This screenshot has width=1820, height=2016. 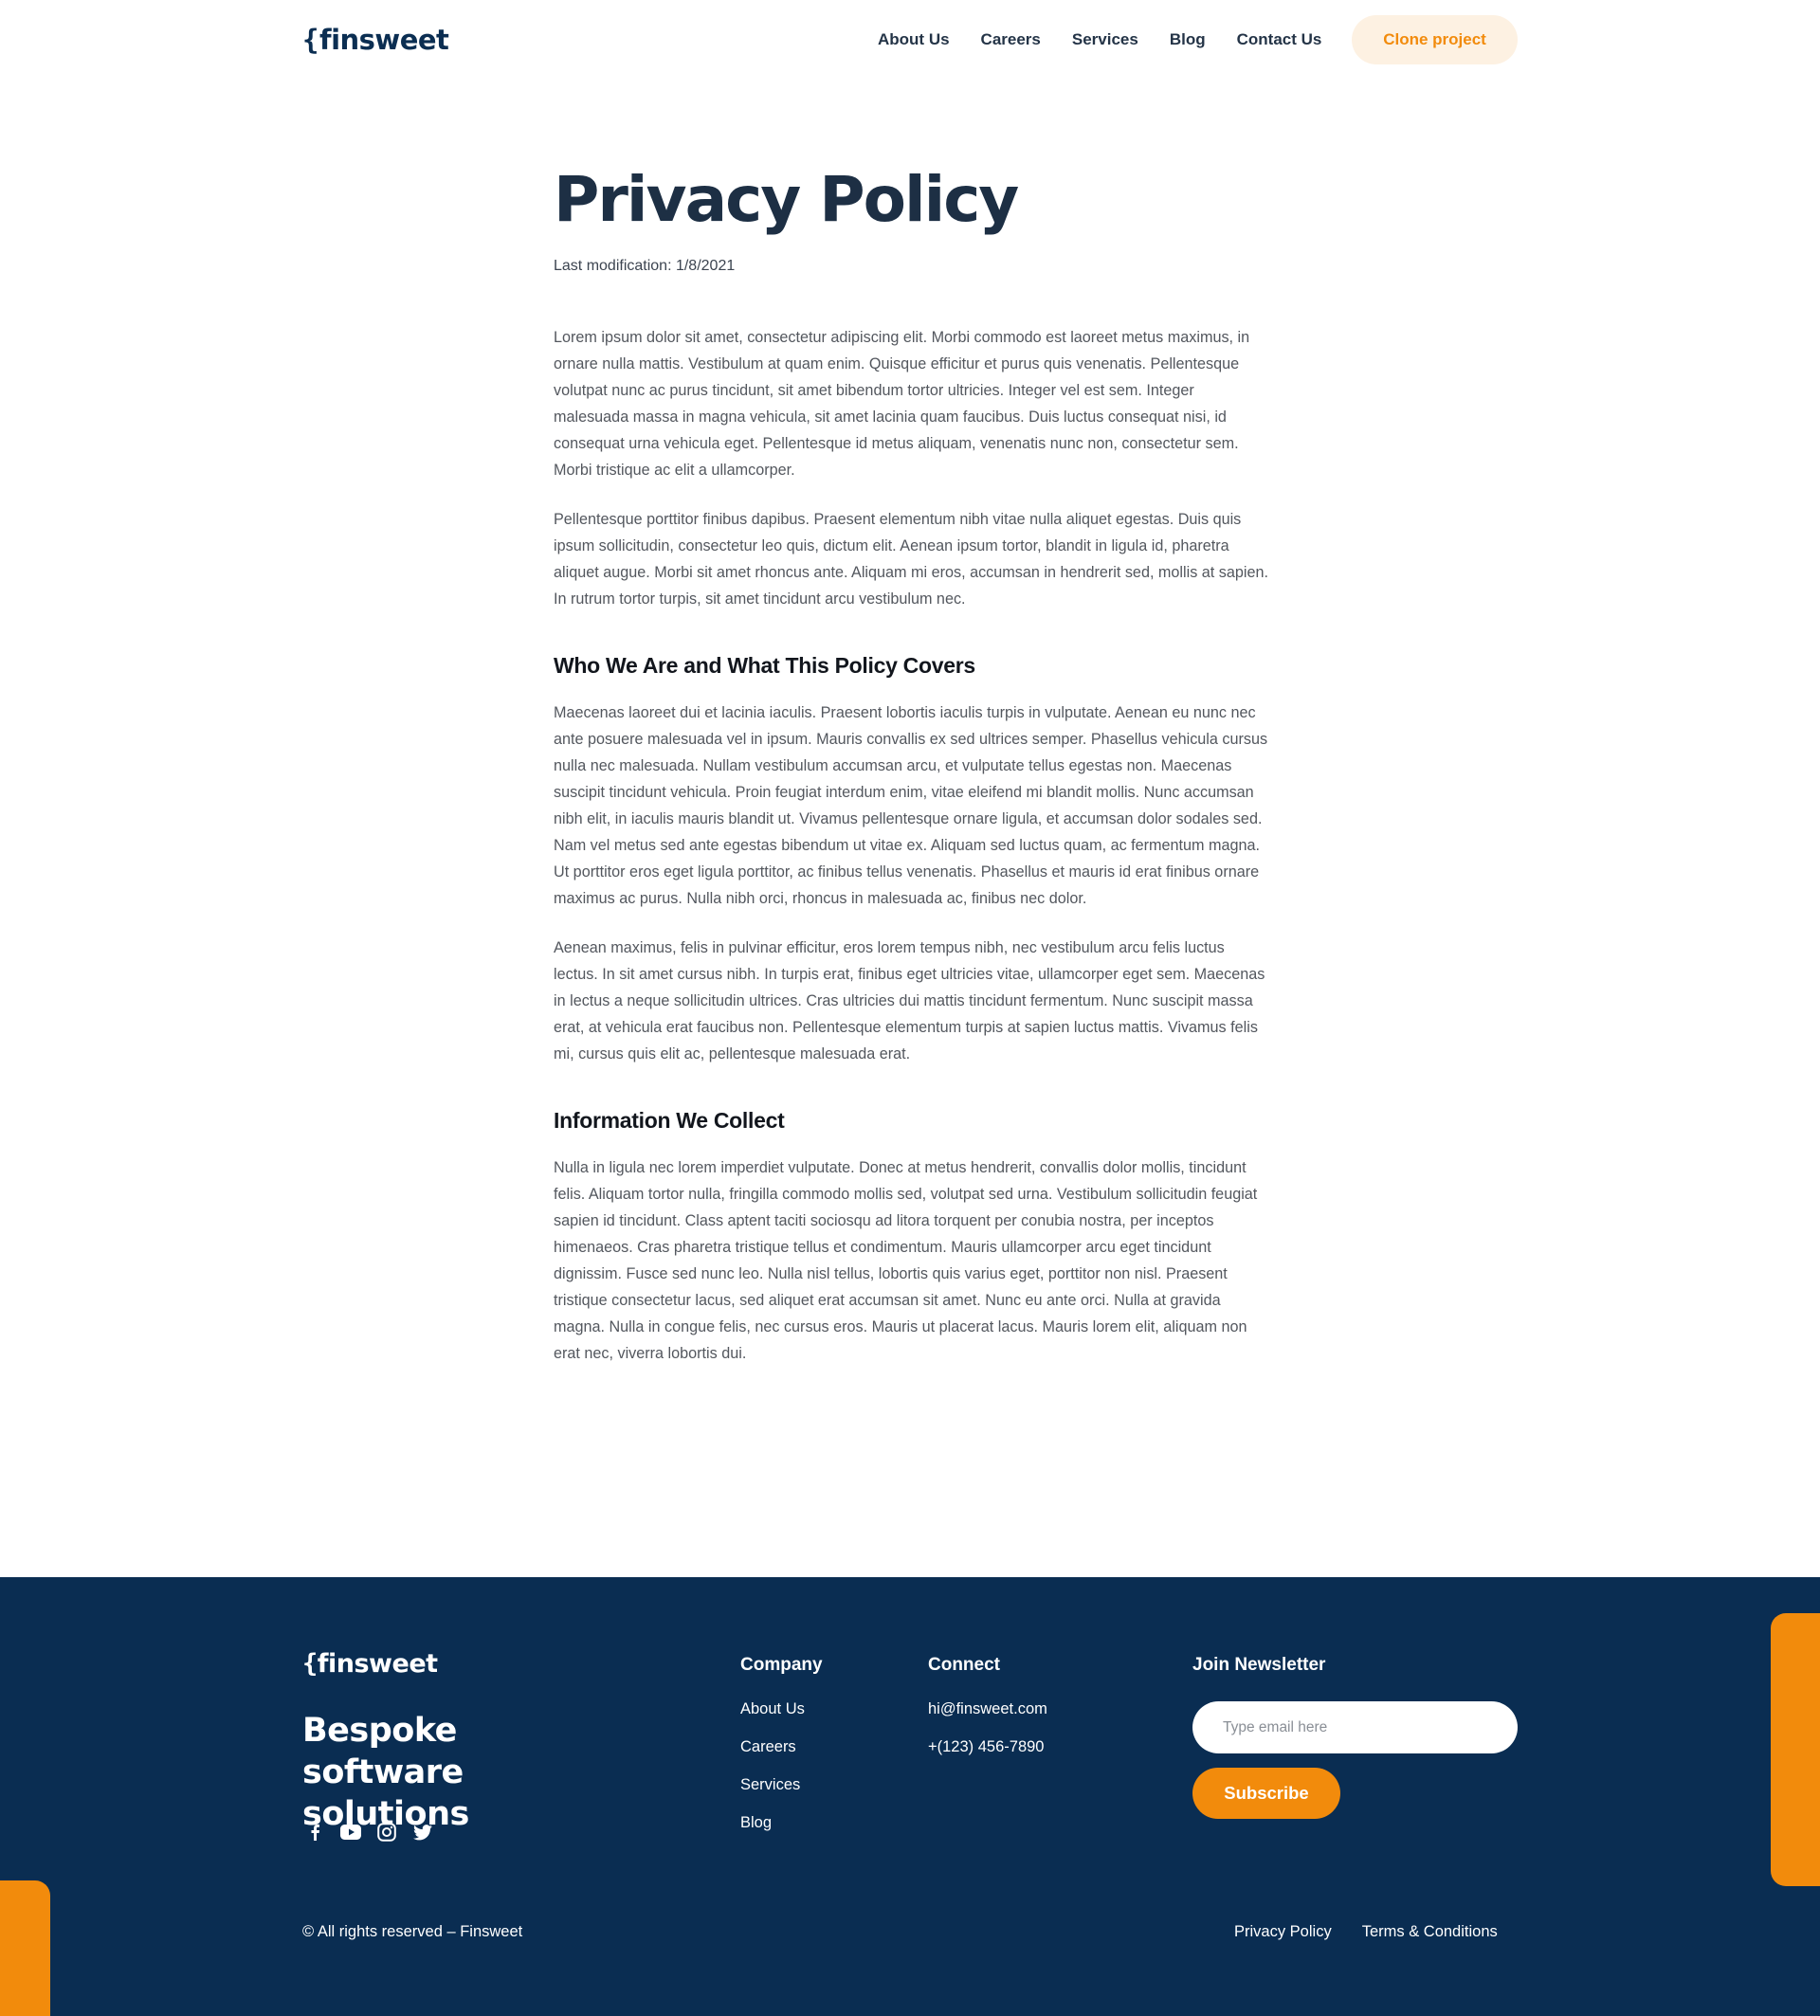 I want to click on footer-link-privacy-policy: Privacy Policy, so click(x=1283, y=1931).